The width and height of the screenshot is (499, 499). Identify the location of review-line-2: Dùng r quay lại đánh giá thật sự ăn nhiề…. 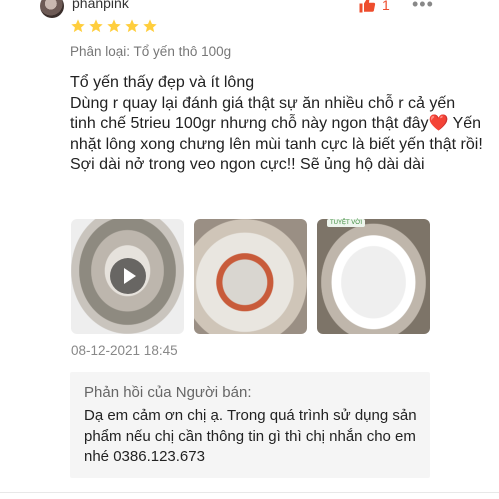
(263, 113).